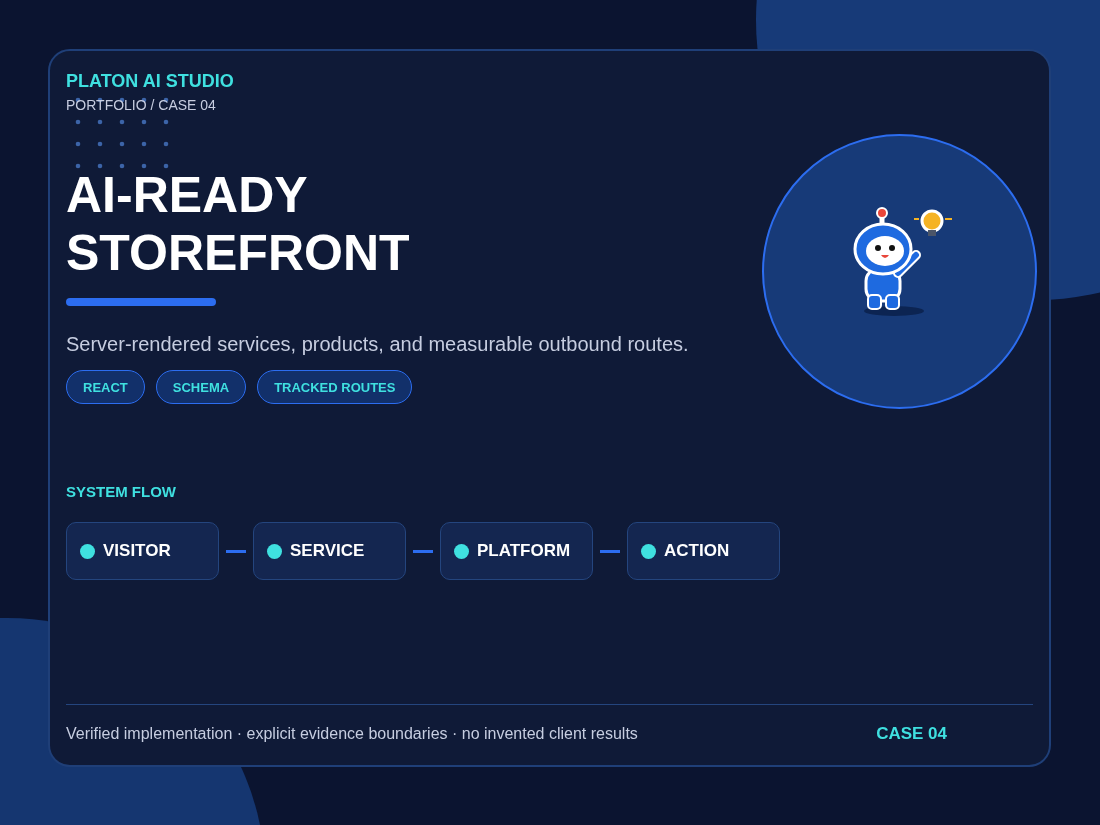 The image size is (1100, 825). Describe the element at coordinates (150, 81) in the screenshot. I see `brand-name: PLATON AI STUDIO` at that location.